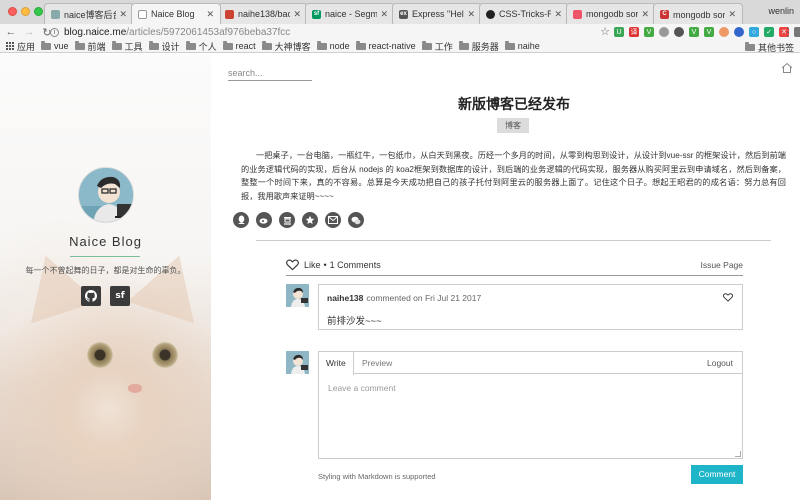 This screenshot has height=500, width=800. I want to click on browser-tab: mongodb sort limit ✕, so click(611, 13).